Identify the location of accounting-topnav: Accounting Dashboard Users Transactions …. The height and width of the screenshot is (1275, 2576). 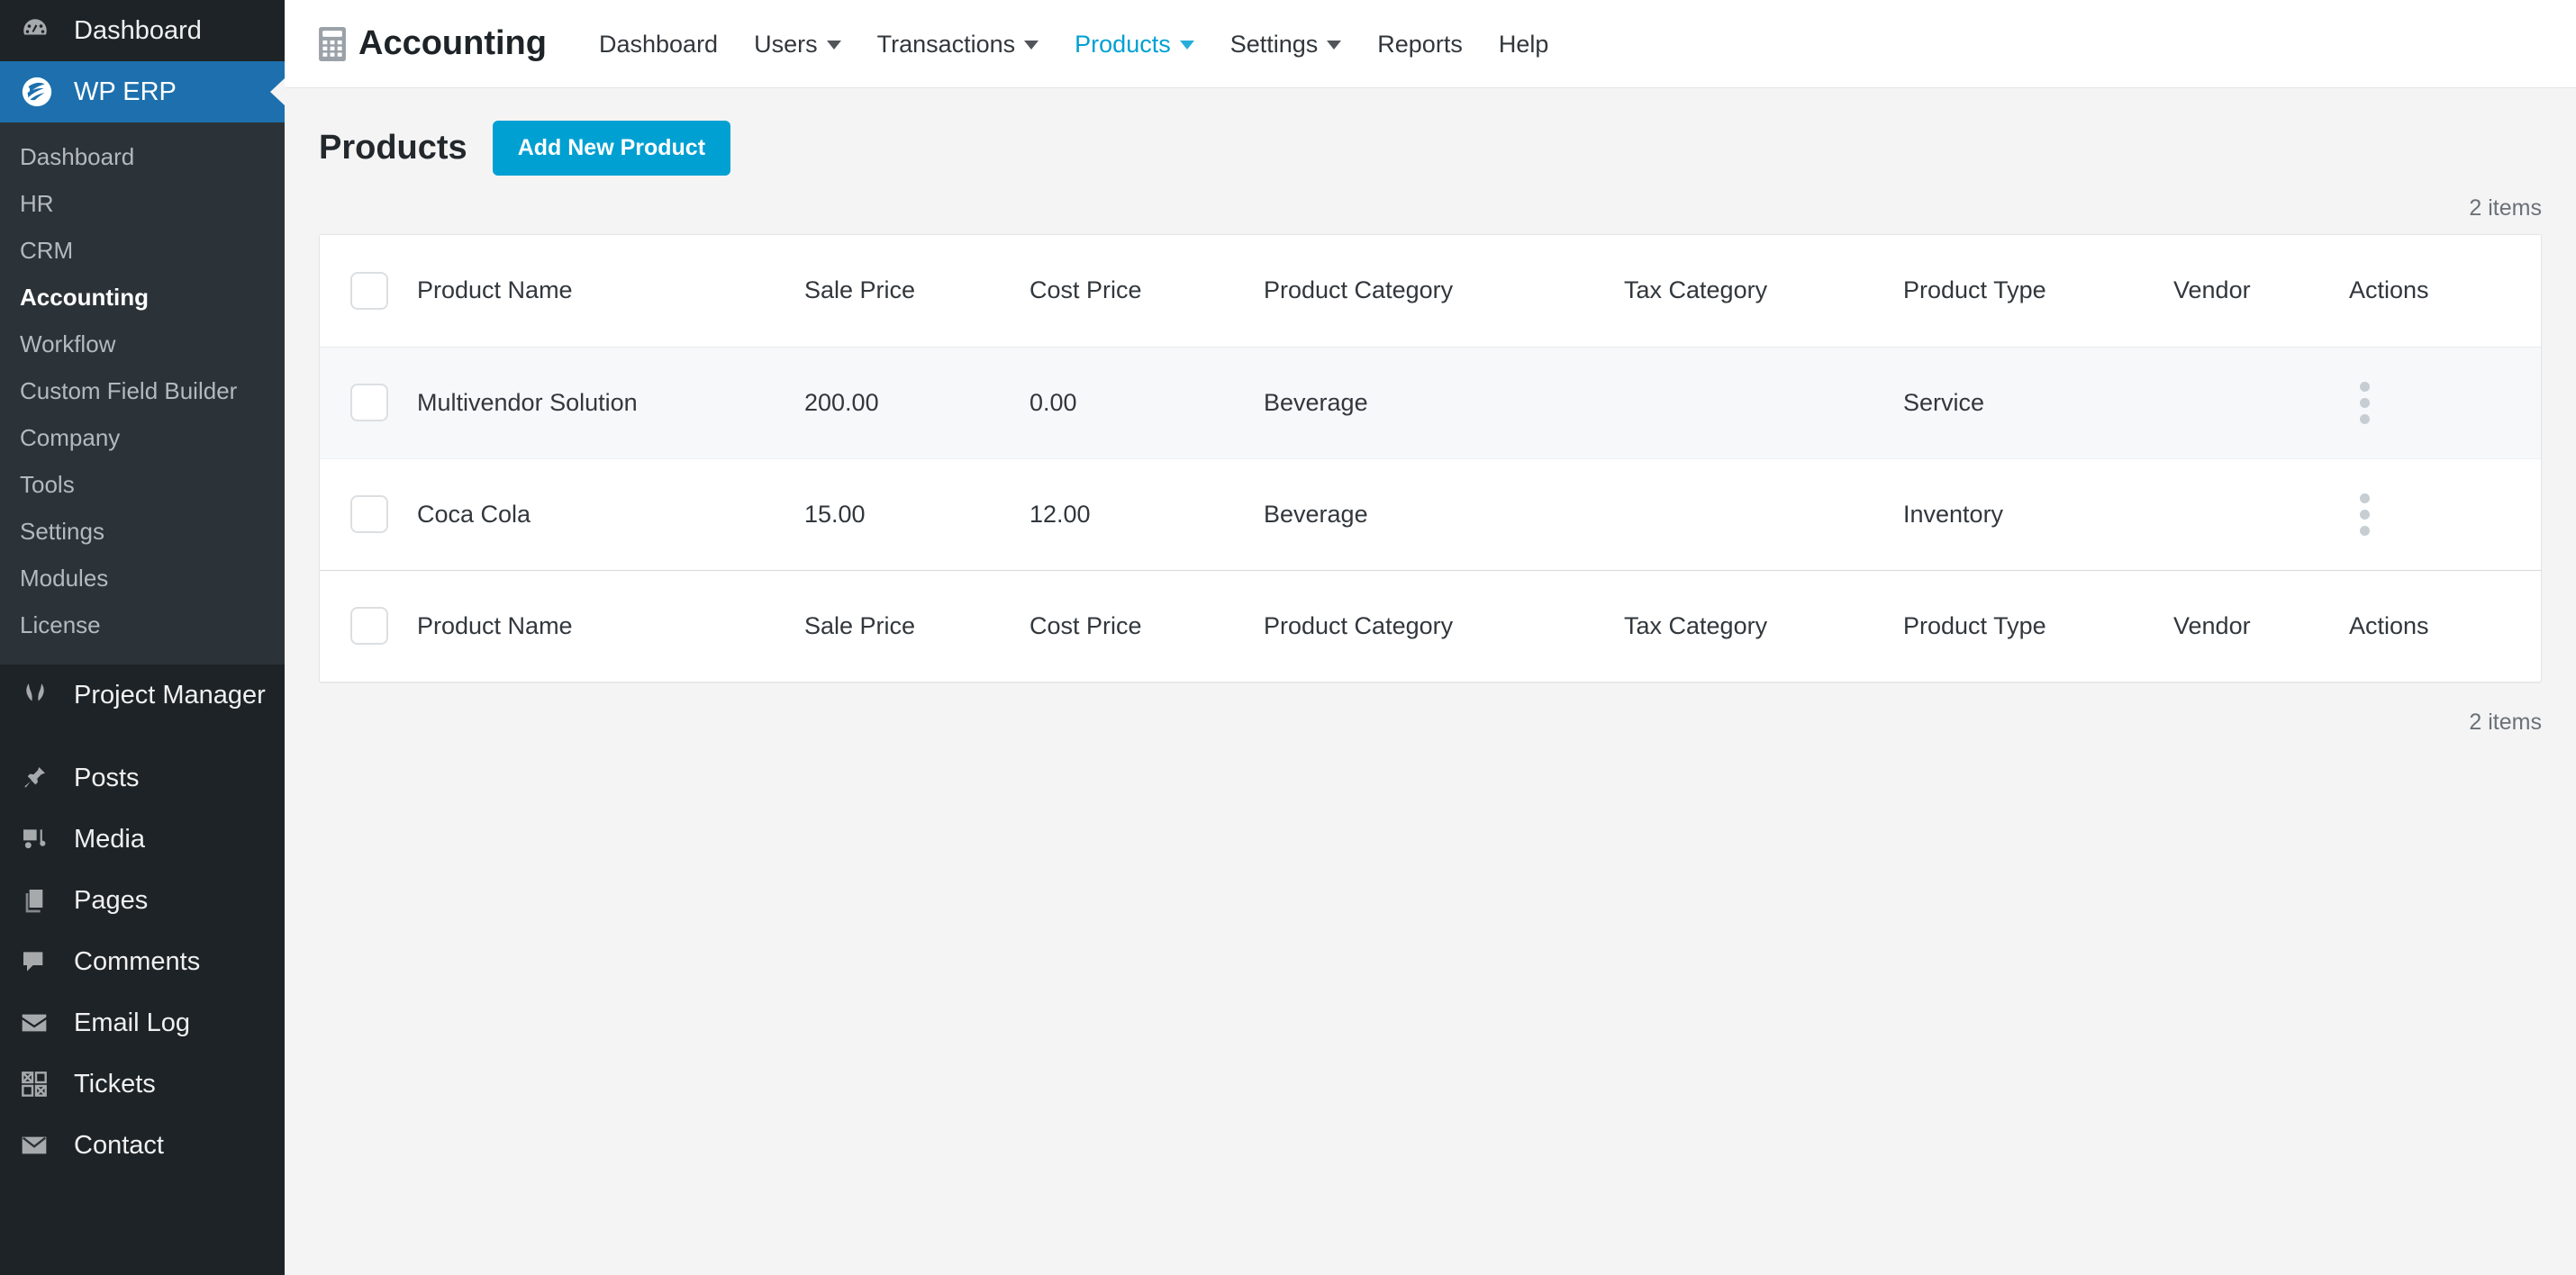
(1430, 44).